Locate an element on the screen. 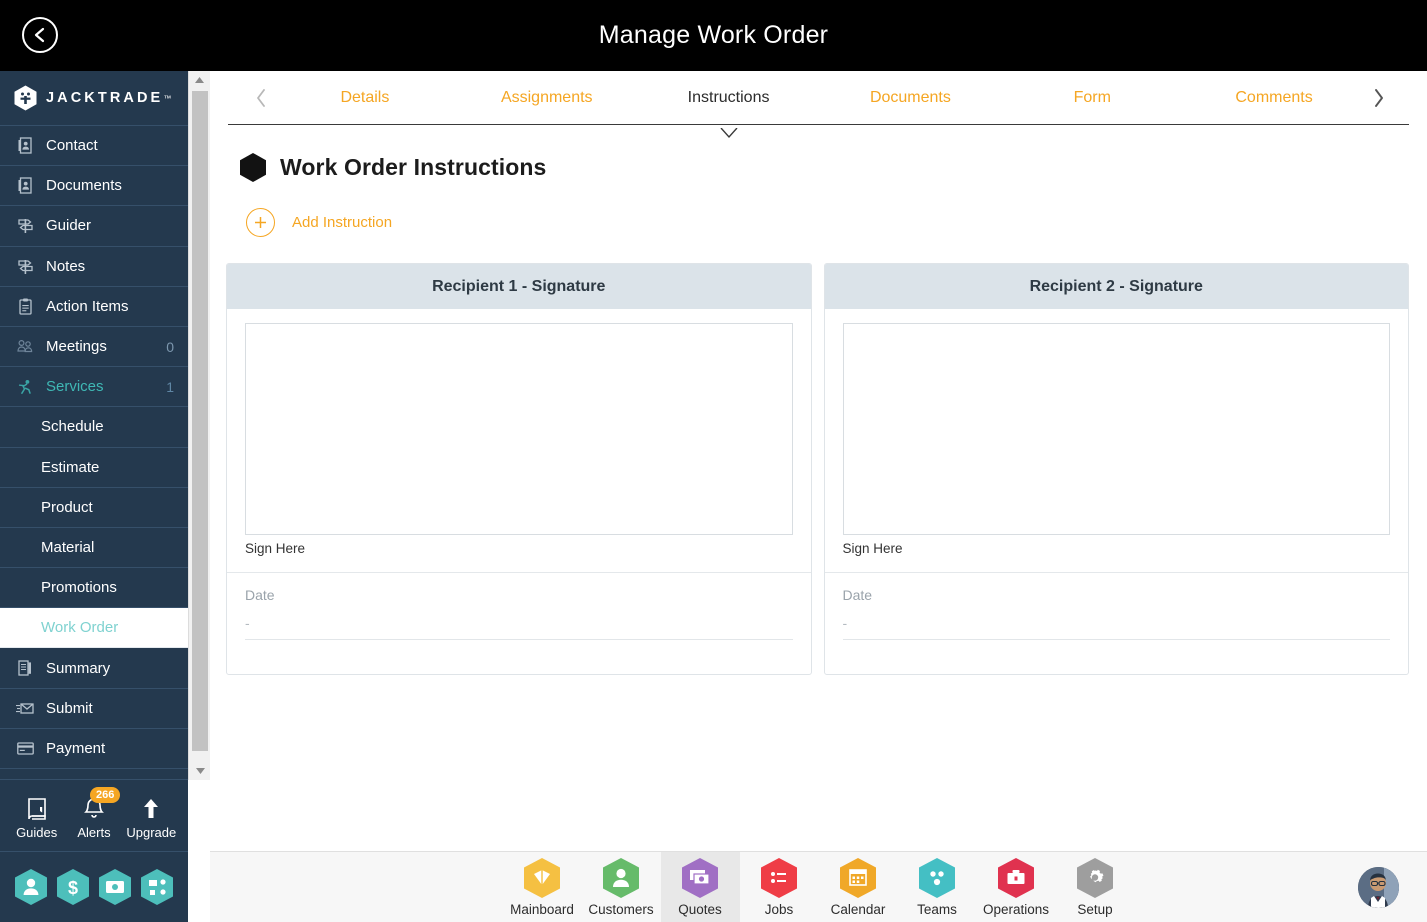  scroll-down-arrow-icon is located at coordinates (200, 771).